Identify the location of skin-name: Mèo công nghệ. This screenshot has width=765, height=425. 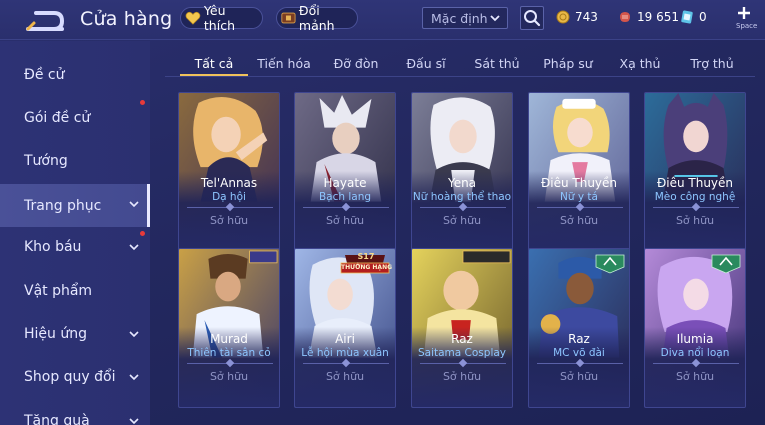
(695, 197).